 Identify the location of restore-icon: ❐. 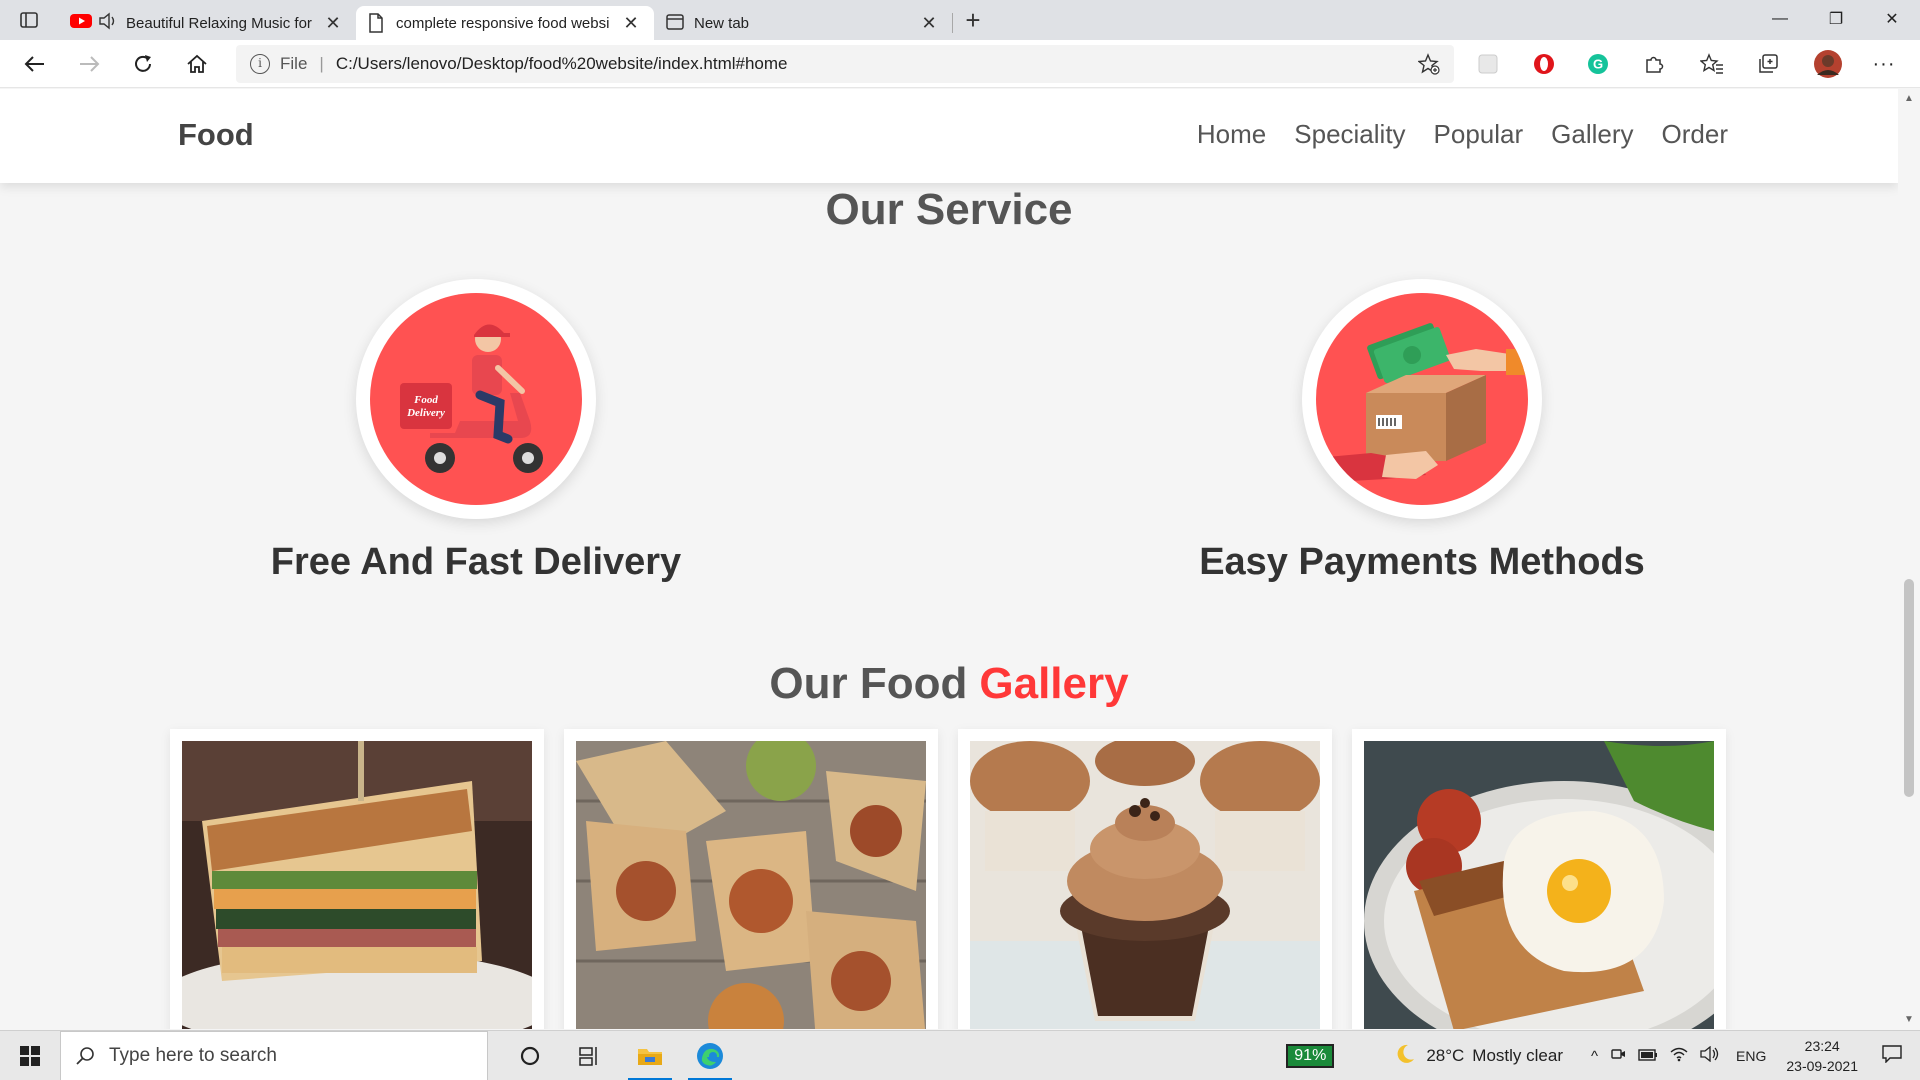
(1836, 19).